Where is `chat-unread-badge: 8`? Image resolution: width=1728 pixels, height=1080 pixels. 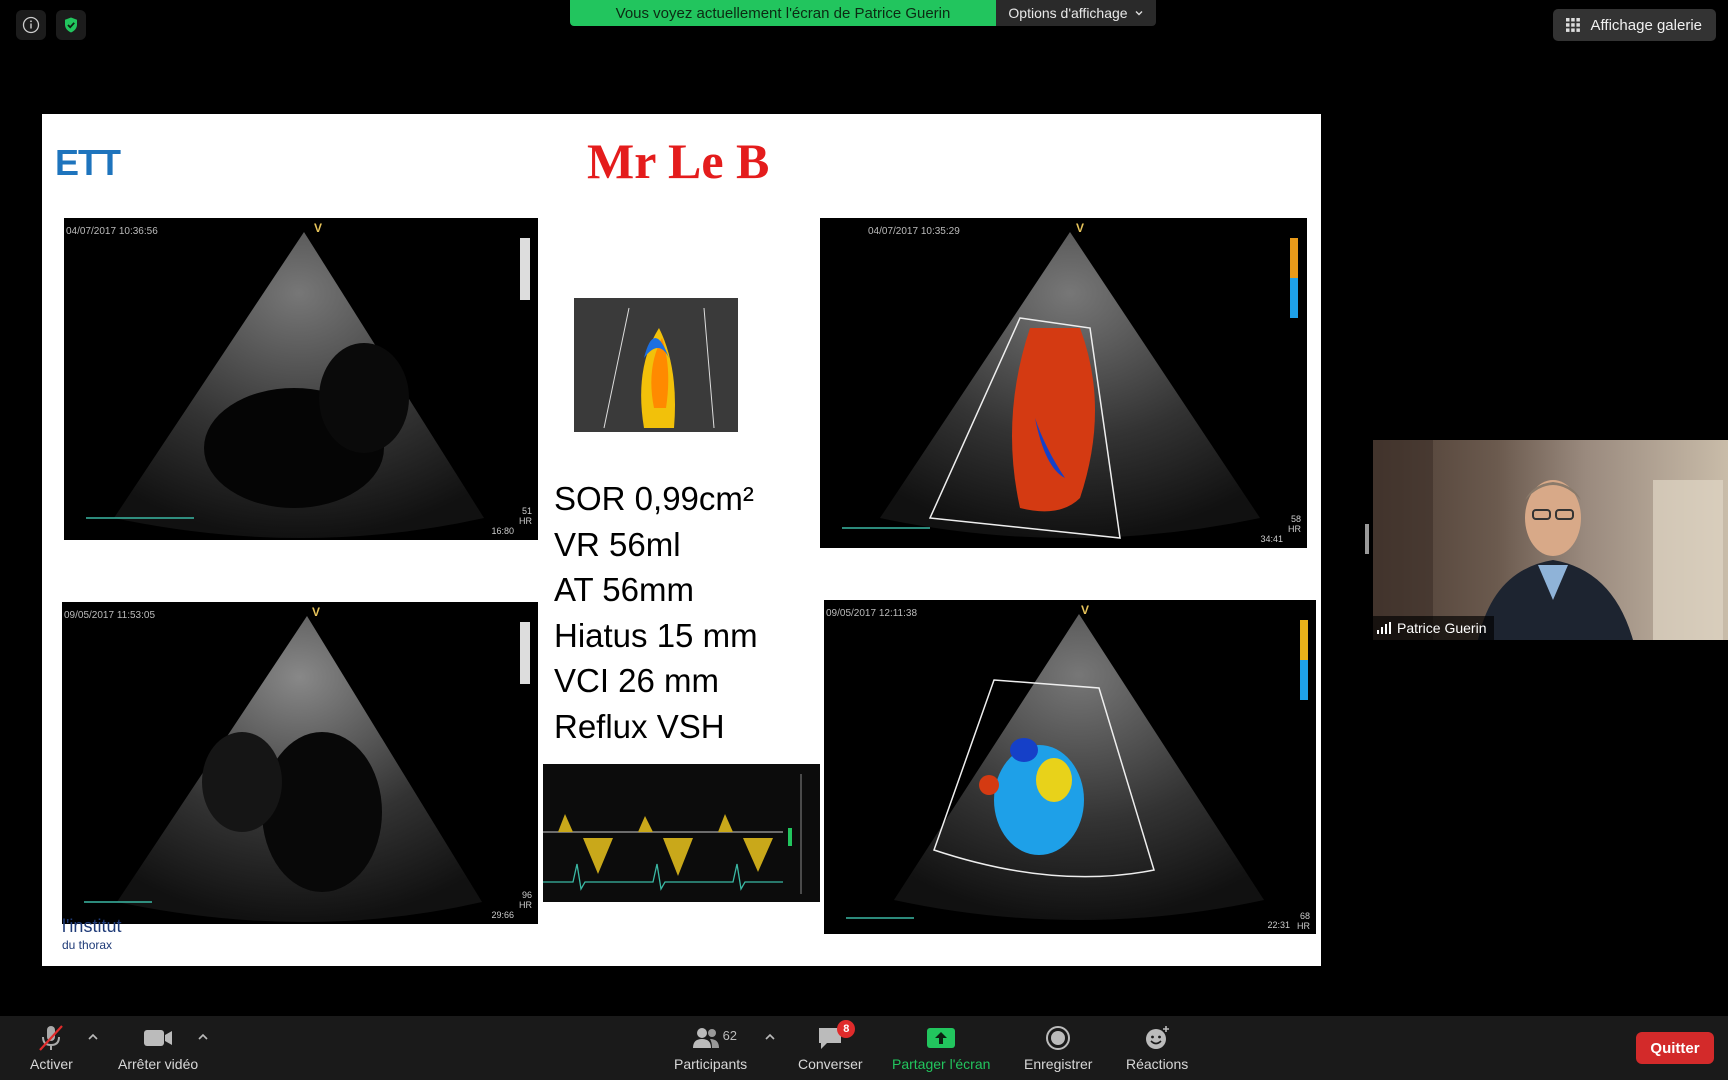
chat-unread-badge: 8 is located at coordinates (846, 1029).